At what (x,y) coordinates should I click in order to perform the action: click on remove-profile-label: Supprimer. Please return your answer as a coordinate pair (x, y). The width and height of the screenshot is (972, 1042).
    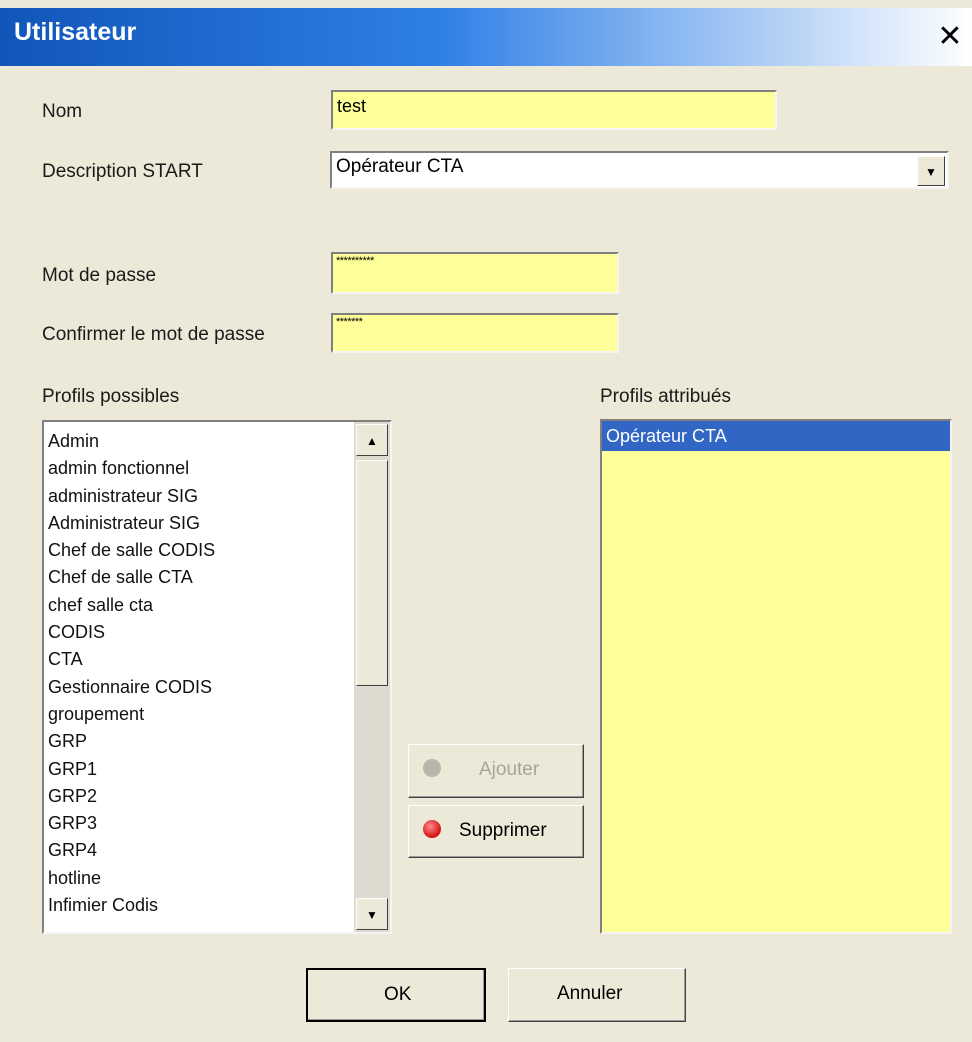
    Looking at the image, I should click on (503, 830).